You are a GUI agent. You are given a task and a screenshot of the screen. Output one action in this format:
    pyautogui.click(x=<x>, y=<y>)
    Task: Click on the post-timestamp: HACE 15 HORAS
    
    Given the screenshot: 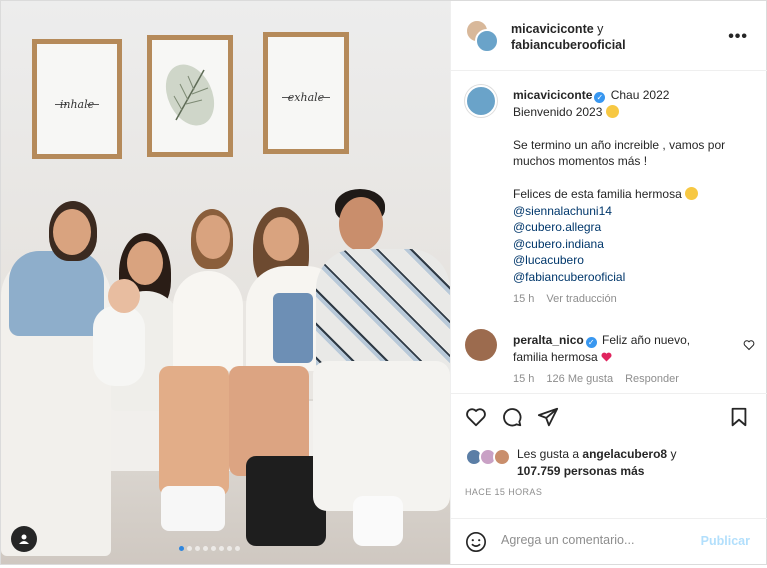 What is the action you would take?
    pyautogui.click(x=503, y=492)
    